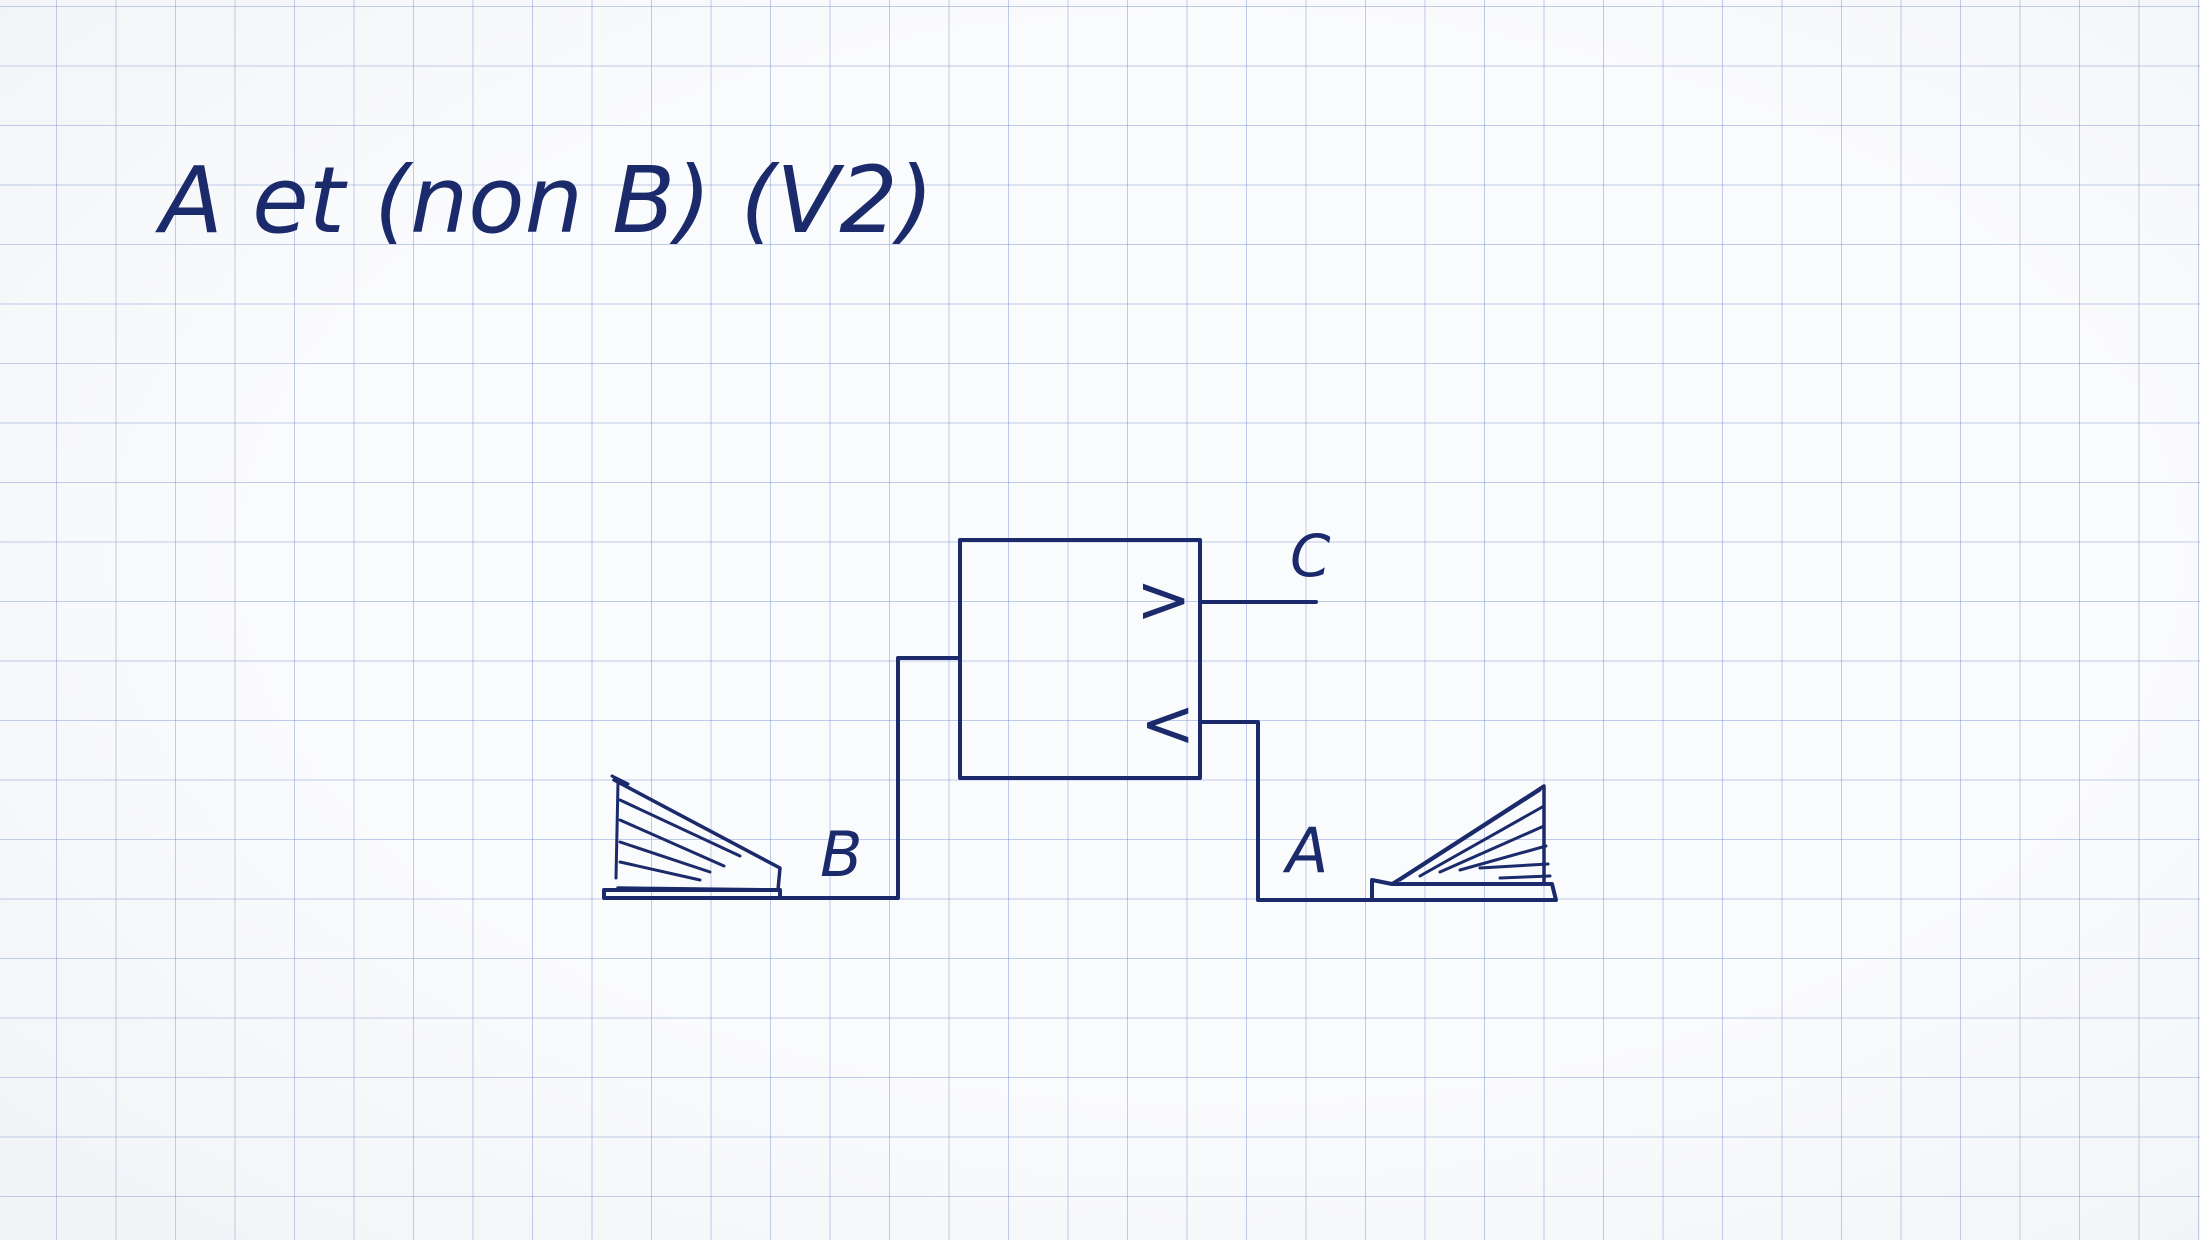 This screenshot has height=1240, width=2200. Describe the element at coordinates (1310, 556) in the screenshot. I see `output-label: C` at that location.